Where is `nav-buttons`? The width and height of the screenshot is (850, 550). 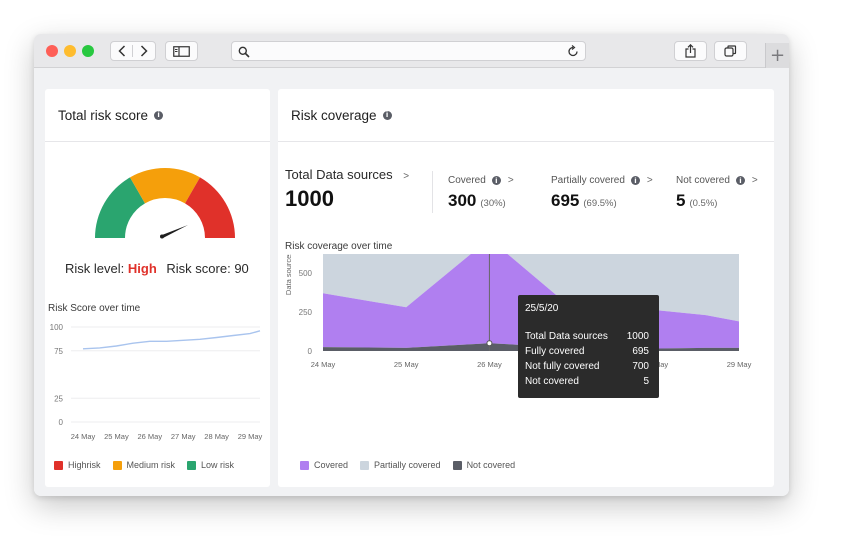
nav-buttons is located at coordinates (133, 51).